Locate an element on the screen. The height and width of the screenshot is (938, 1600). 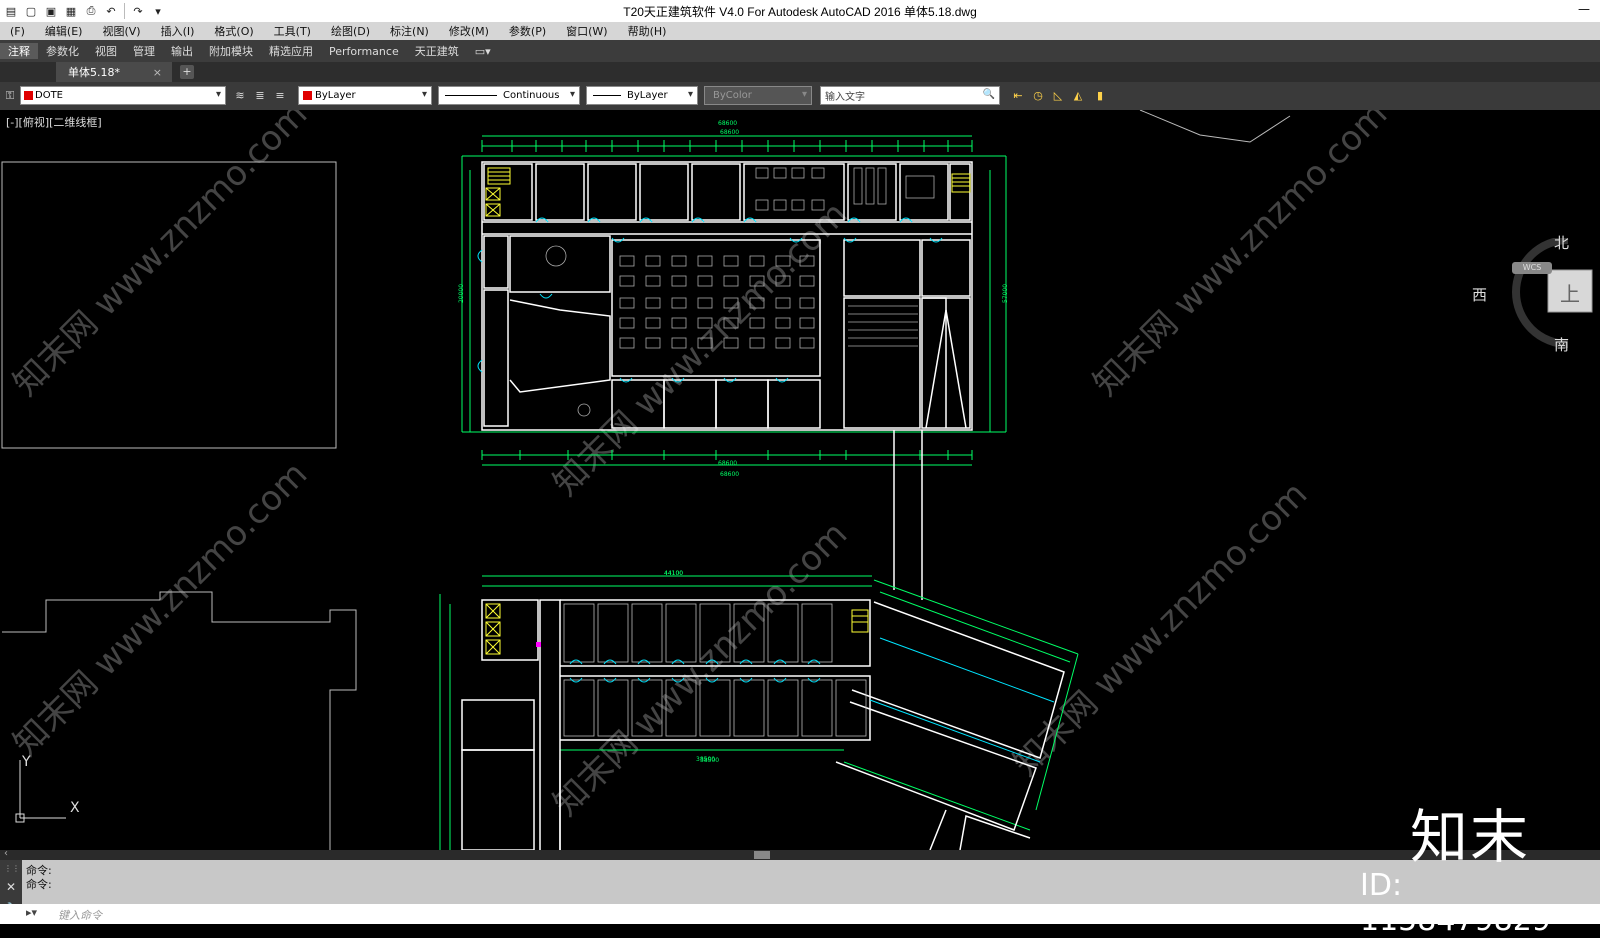
watermark-logo: 知末 is located at coordinates (1470, 837).